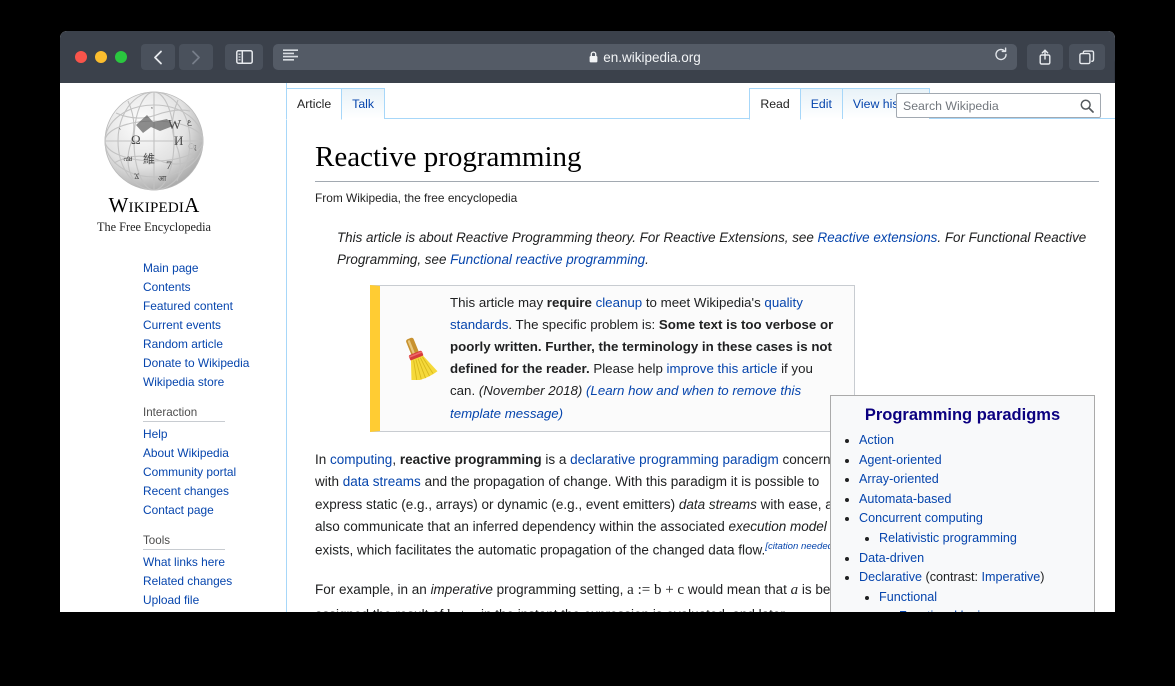 The image size is (1175, 686). I want to click on infobox-link-action: Action, so click(876, 440).